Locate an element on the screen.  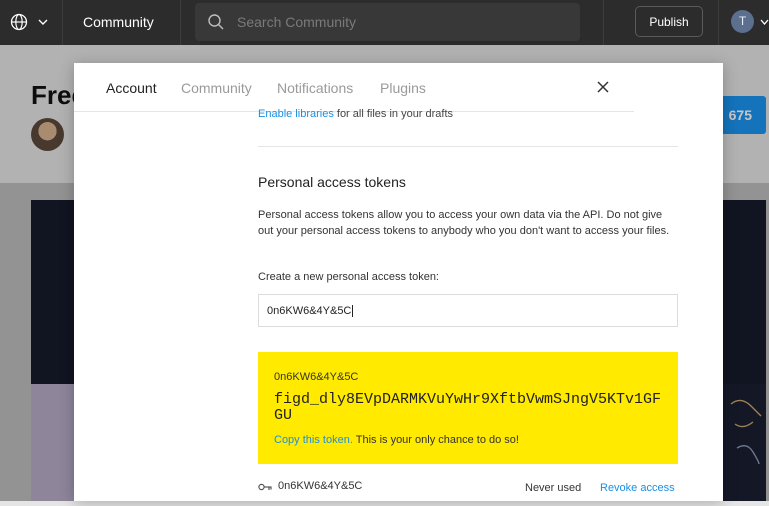
token-field-label: Create a new personal access token: is located at coordinates (348, 277).